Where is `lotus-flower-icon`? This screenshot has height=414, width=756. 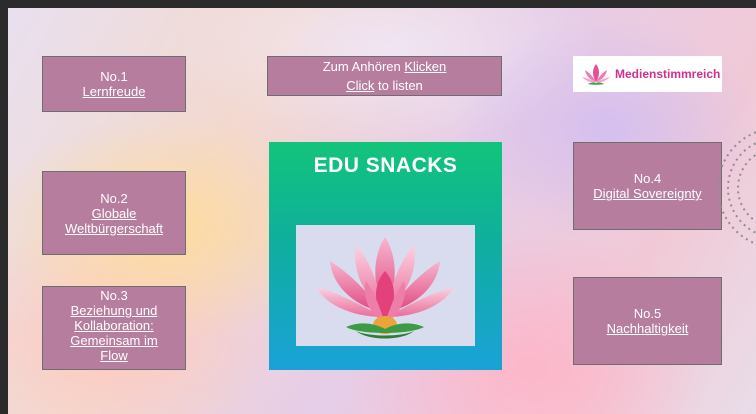 lotus-flower-icon is located at coordinates (385, 288).